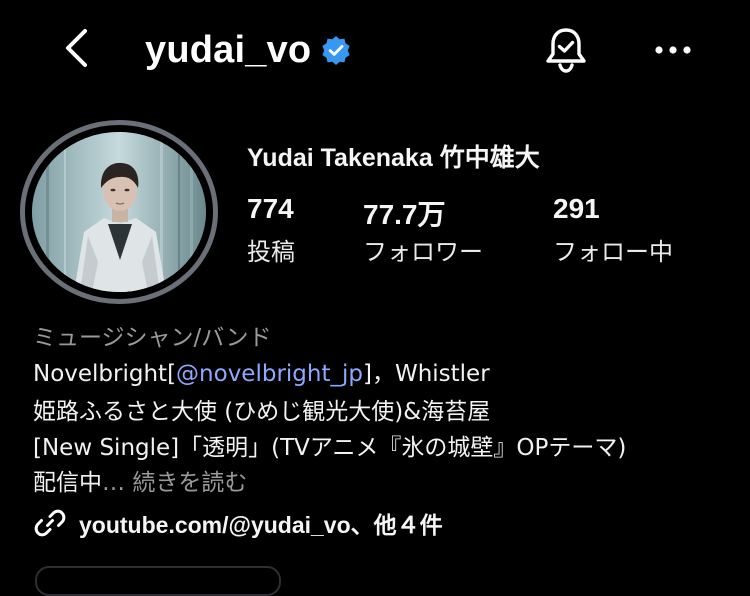 Image resolution: width=750 pixels, height=596 pixels. Describe the element at coordinates (105, 374) in the screenshot. I see `bio-text: Novelbright[` at that location.